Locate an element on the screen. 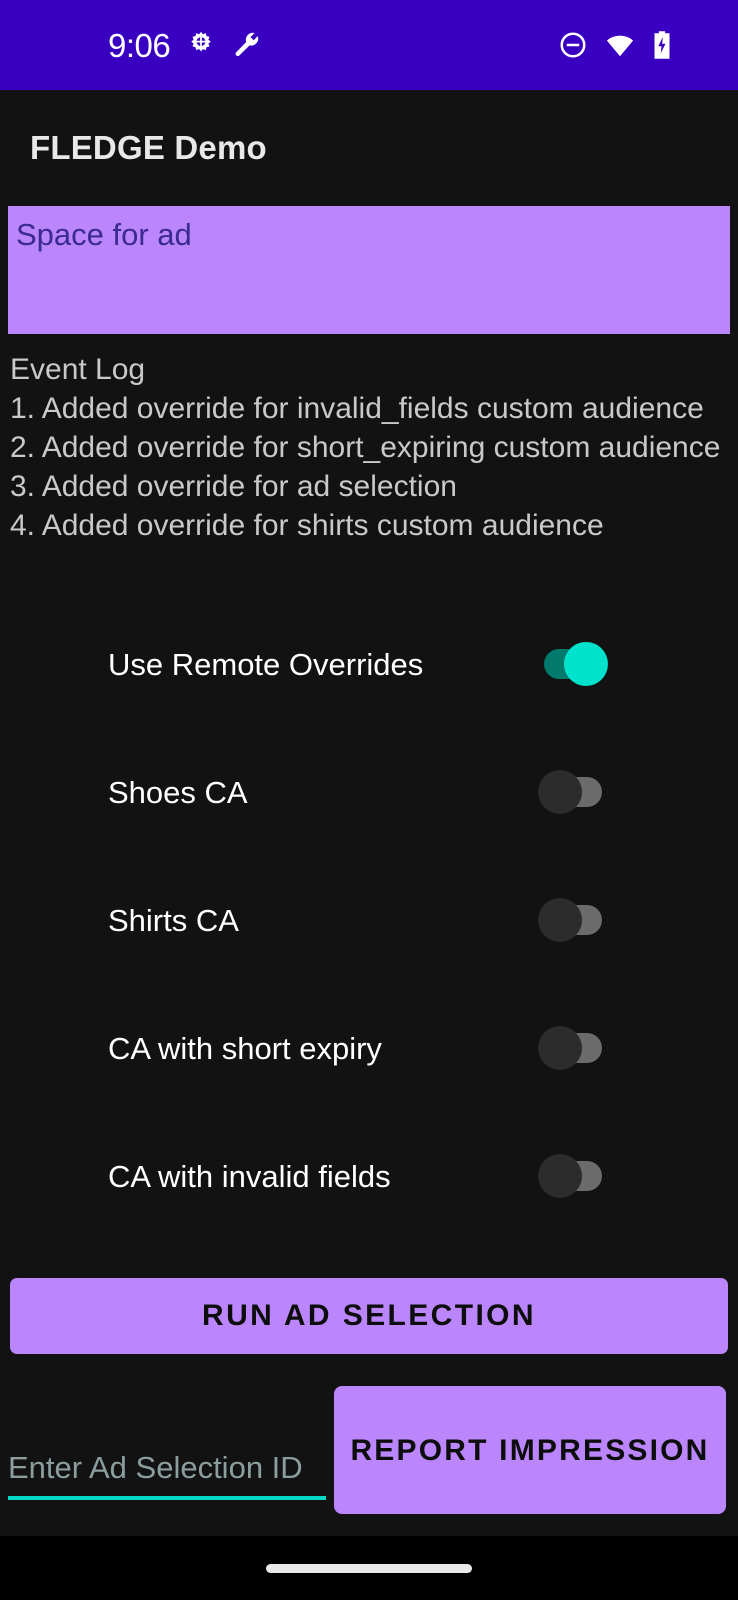 This screenshot has height=1600, width=738. switch-ca-invalid-fields is located at coordinates (573, 1176).